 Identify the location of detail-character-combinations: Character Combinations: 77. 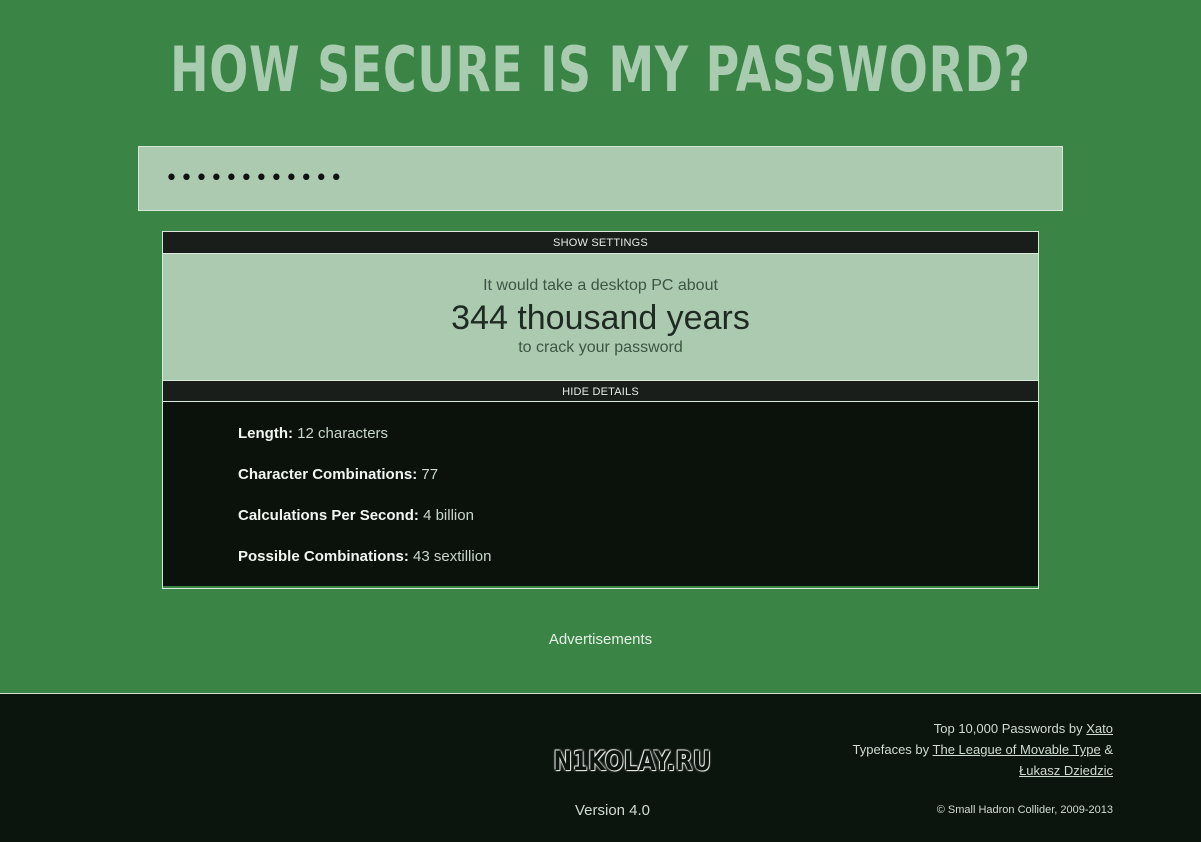
(638, 475).